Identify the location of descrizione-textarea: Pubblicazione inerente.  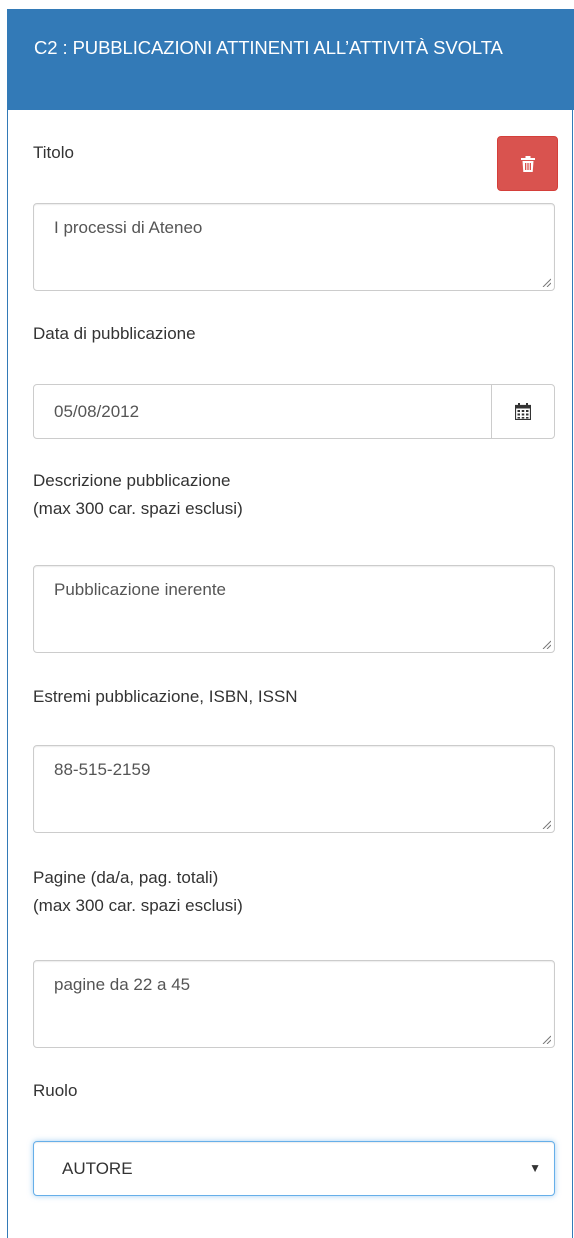
(294, 609).